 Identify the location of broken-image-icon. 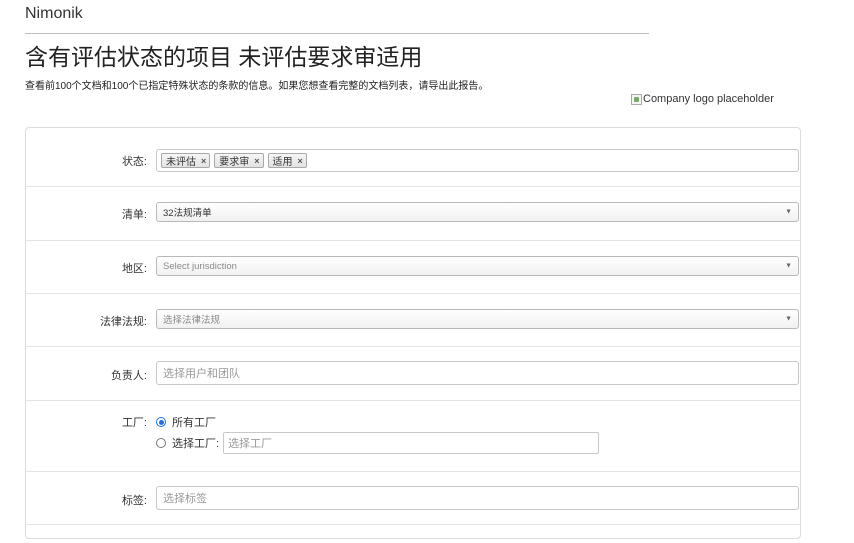
(636, 99).